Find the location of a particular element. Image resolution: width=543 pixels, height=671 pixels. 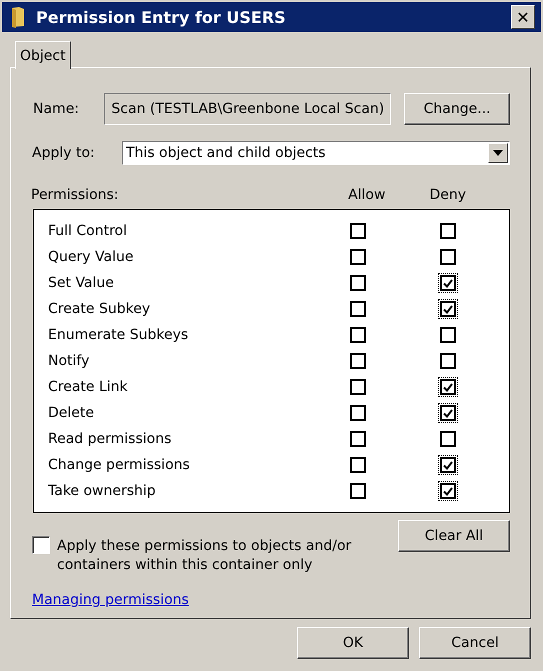

permission-name: Change permissions is located at coordinates (119, 465).